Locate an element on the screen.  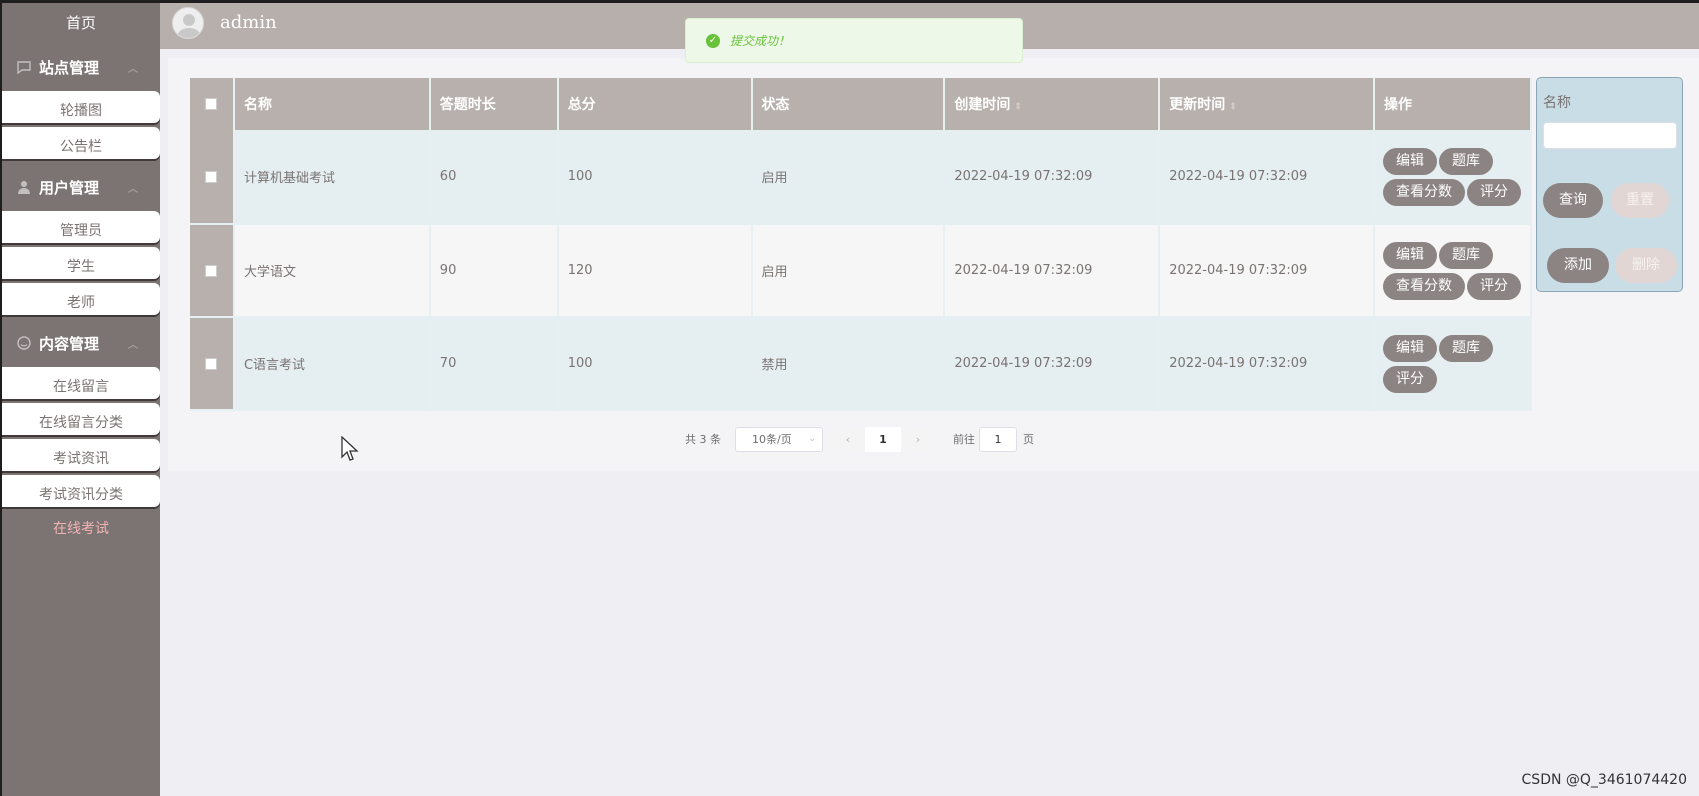
sidebar-group-content: 内容管理 ︿ is located at coordinates (81, 343).